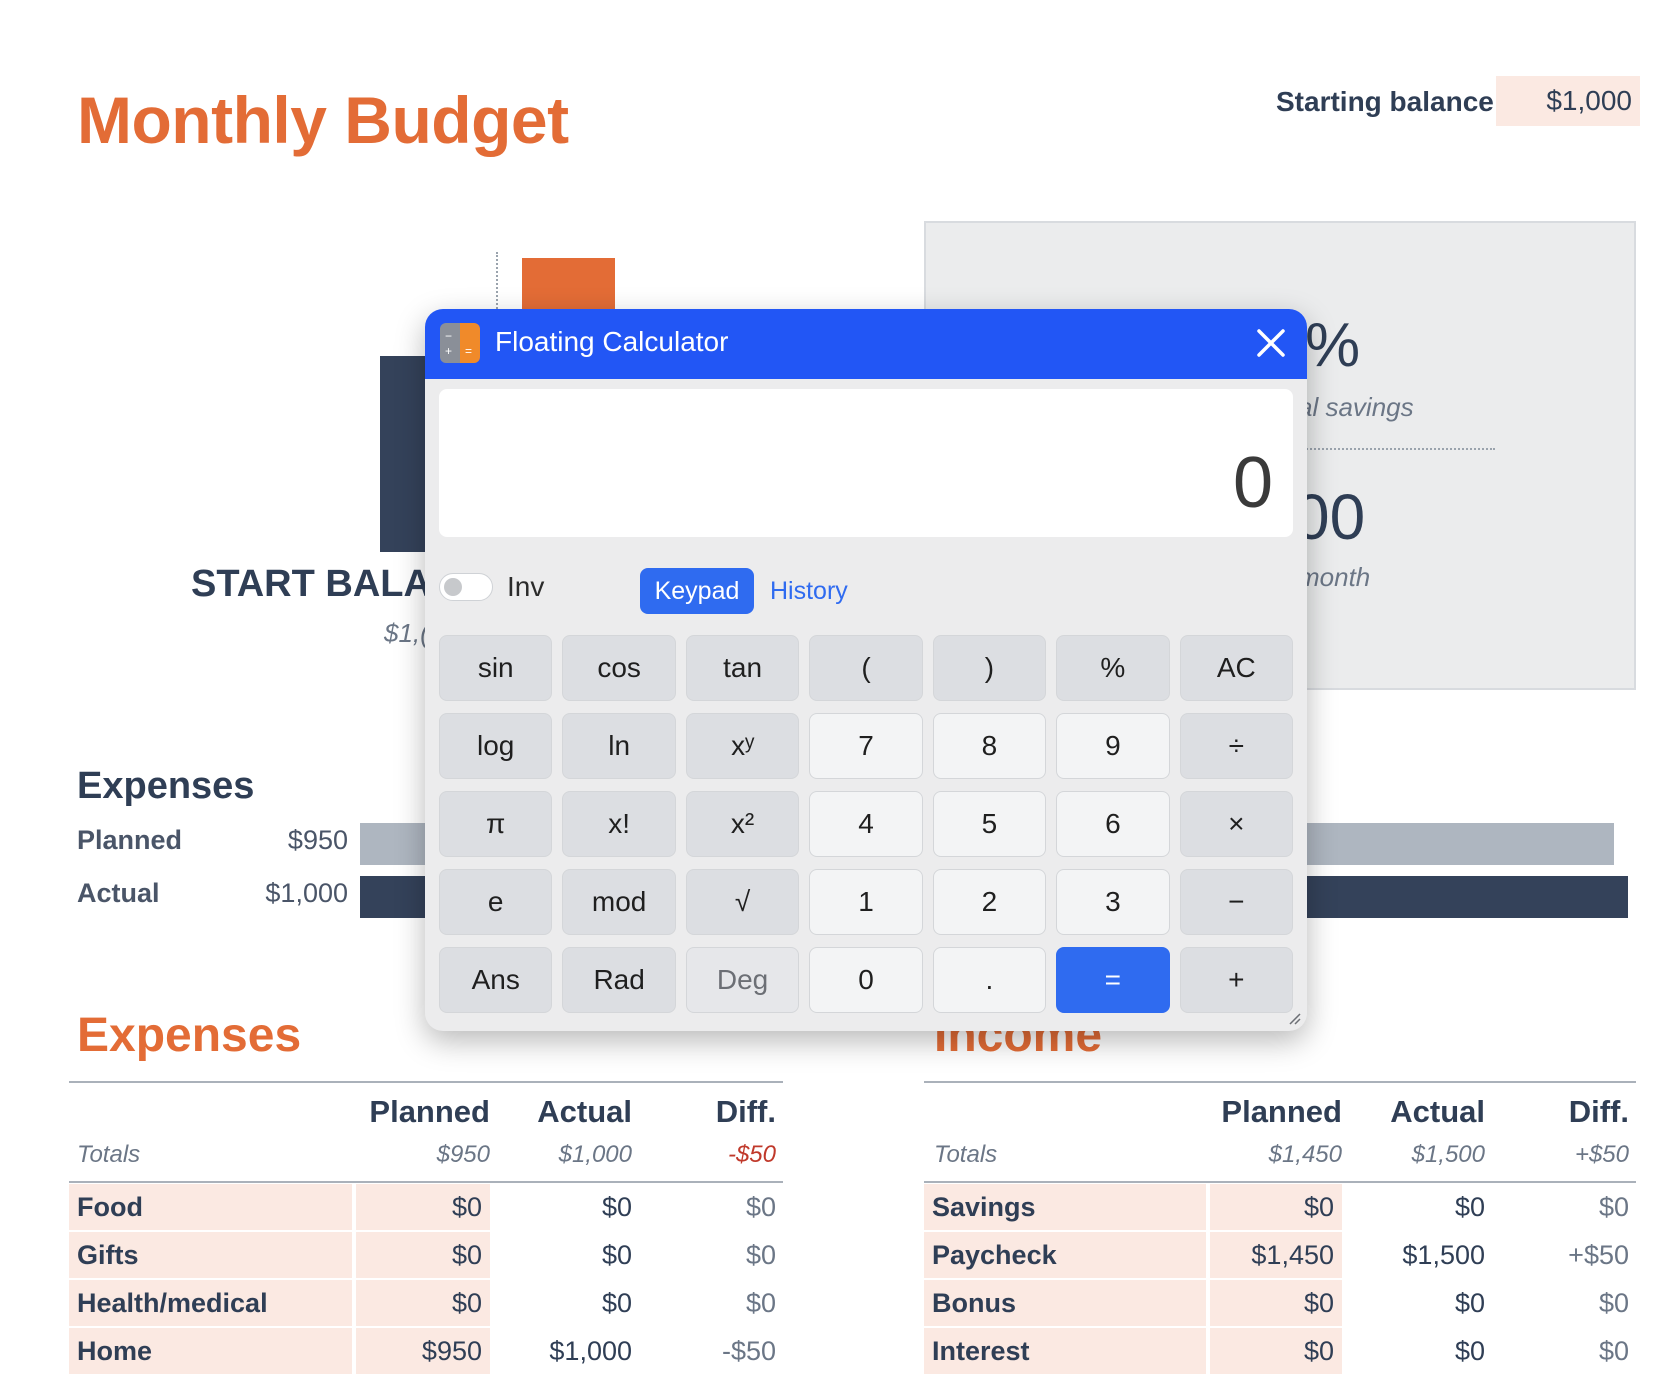  What do you see at coordinates (809, 591) in the screenshot?
I see `tab-history: History` at bounding box center [809, 591].